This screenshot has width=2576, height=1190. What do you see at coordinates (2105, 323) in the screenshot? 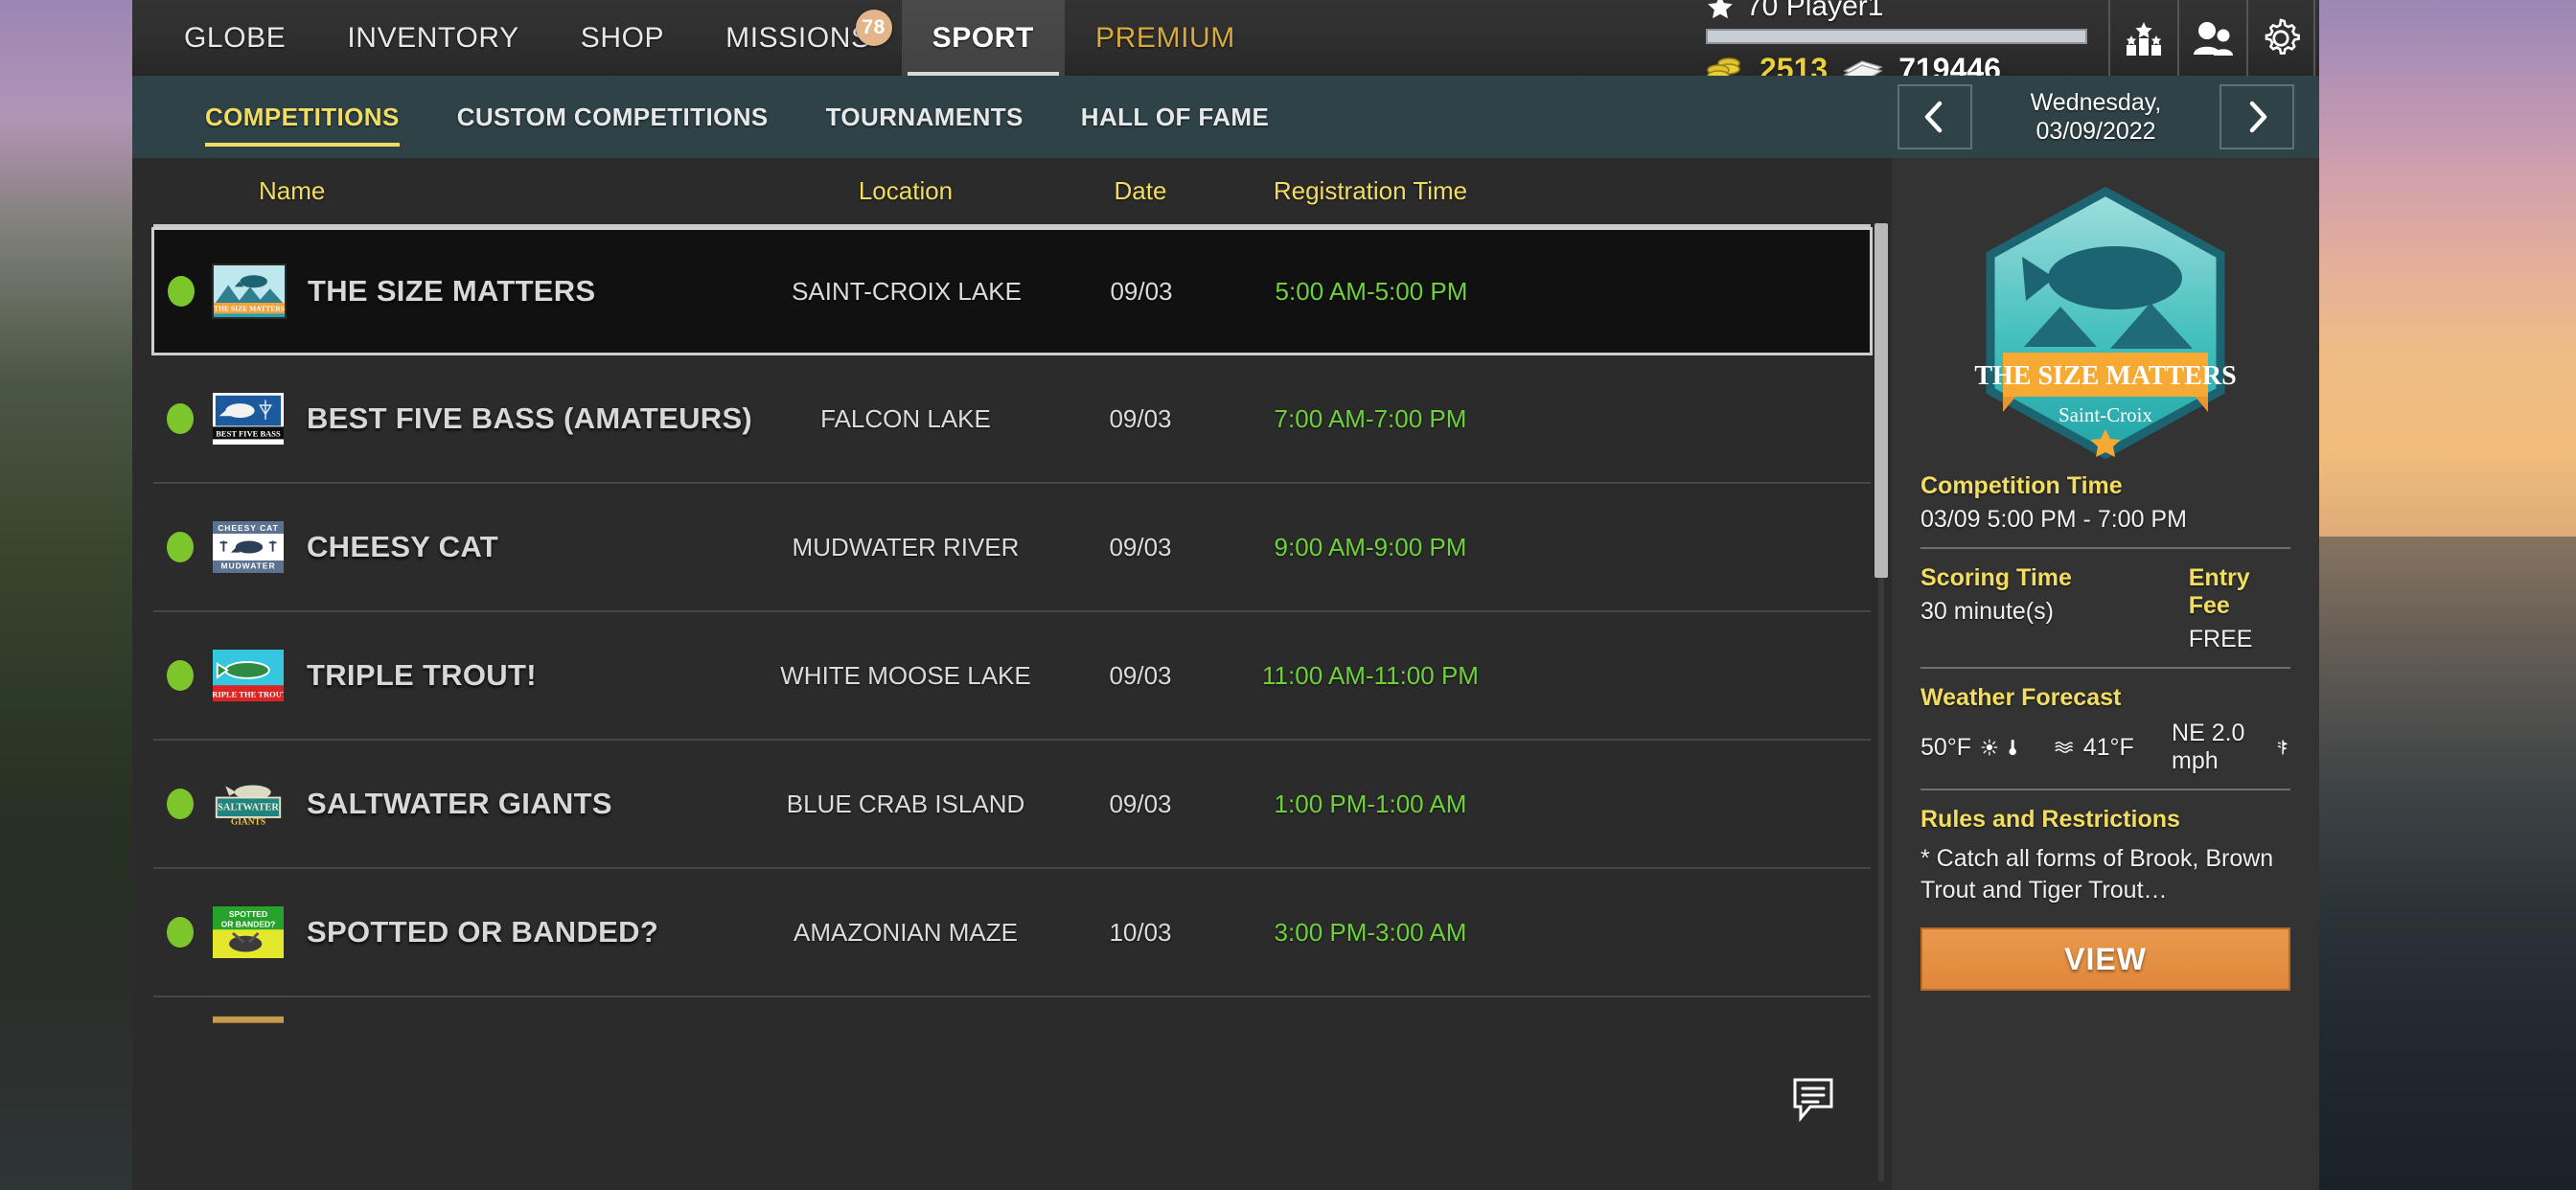
I see `competition-badge: THE SIZE MATTERS Saint-Croix` at bounding box center [2105, 323].